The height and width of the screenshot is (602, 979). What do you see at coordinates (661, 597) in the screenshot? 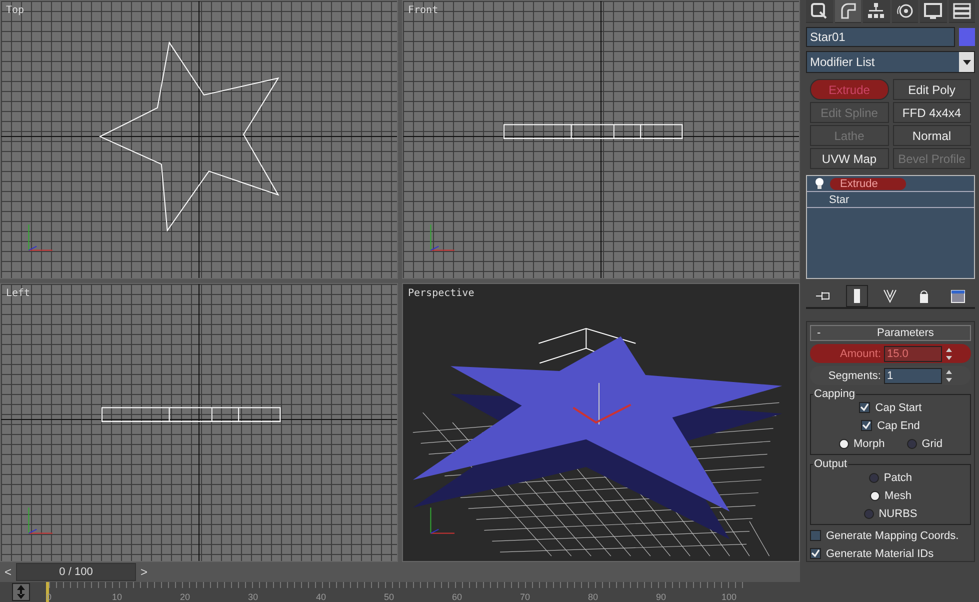
I see `frame-number: 90` at bounding box center [661, 597].